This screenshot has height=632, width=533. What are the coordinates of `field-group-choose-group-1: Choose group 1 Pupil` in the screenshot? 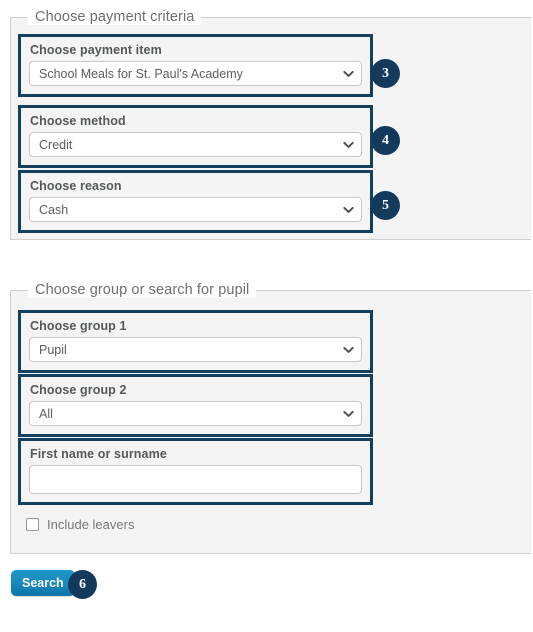 It's located at (195, 341).